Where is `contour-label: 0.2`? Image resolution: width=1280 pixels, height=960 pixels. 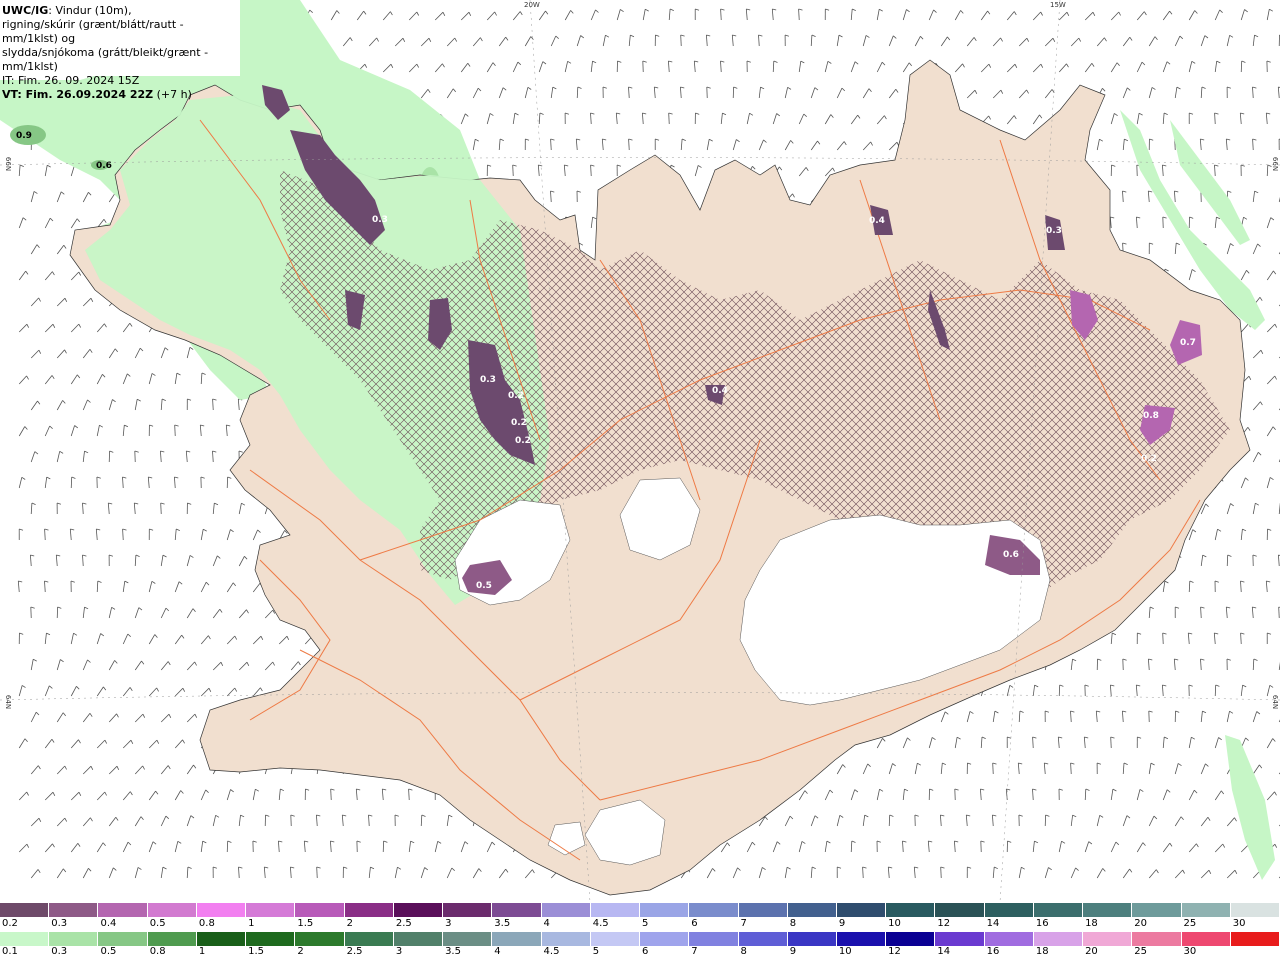 contour-label: 0.2 is located at coordinates (516, 396).